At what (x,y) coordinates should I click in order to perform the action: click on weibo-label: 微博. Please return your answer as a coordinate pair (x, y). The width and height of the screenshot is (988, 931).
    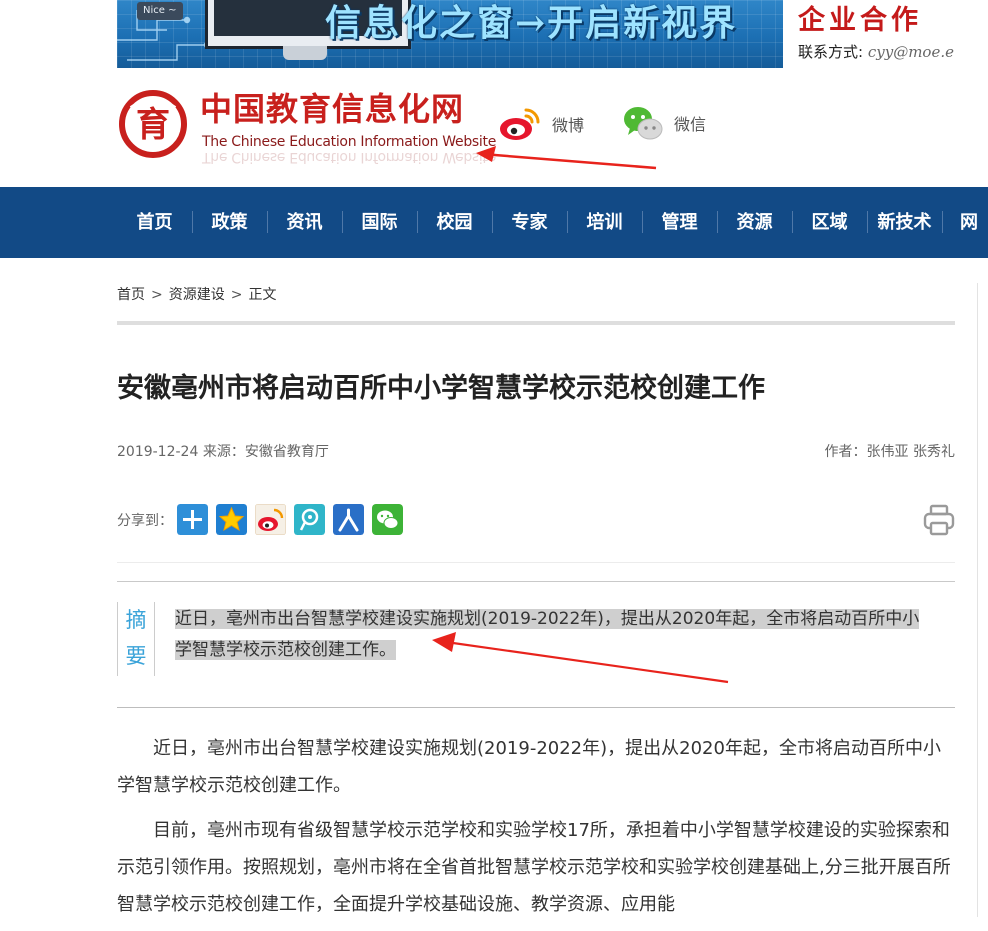
    Looking at the image, I should click on (568, 125).